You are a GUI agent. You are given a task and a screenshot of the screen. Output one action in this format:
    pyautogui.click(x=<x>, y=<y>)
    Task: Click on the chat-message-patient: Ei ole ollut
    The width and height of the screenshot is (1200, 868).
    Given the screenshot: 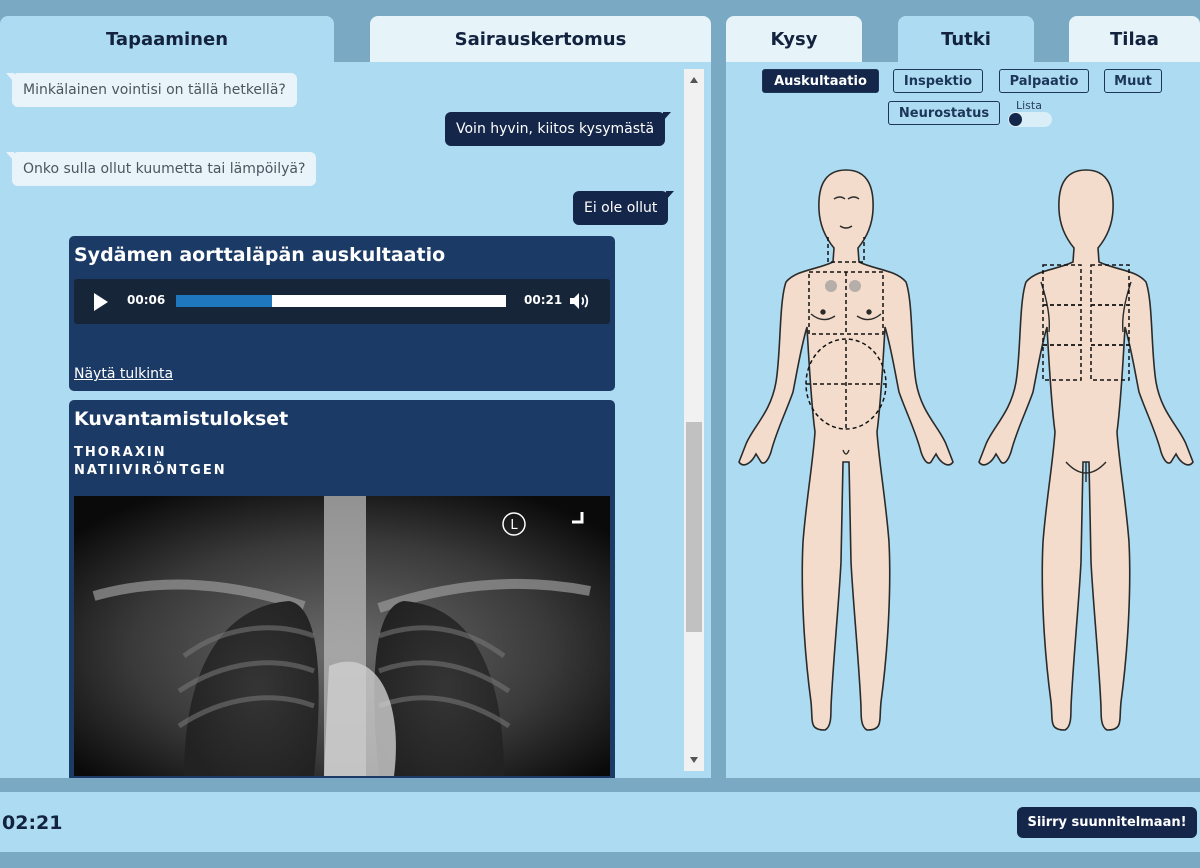 What is the action you would take?
    pyautogui.click(x=624, y=208)
    